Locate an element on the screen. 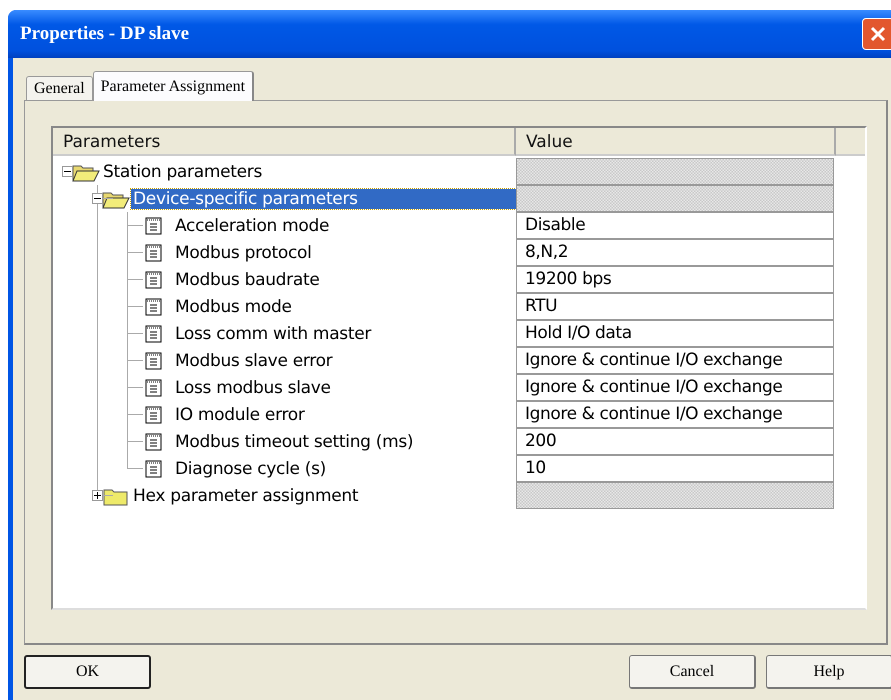 Image resolution: width=891 pixels, height=700 pixels. tree-item: Loss modbus slave is located at coordinates (253, 388).